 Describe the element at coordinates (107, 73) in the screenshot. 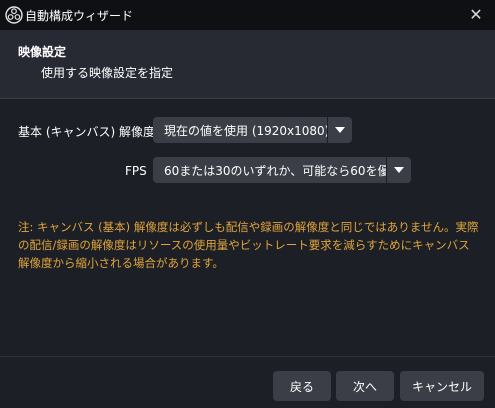

I see `page-subtitle: 使用する映像設定を指定` at that location.